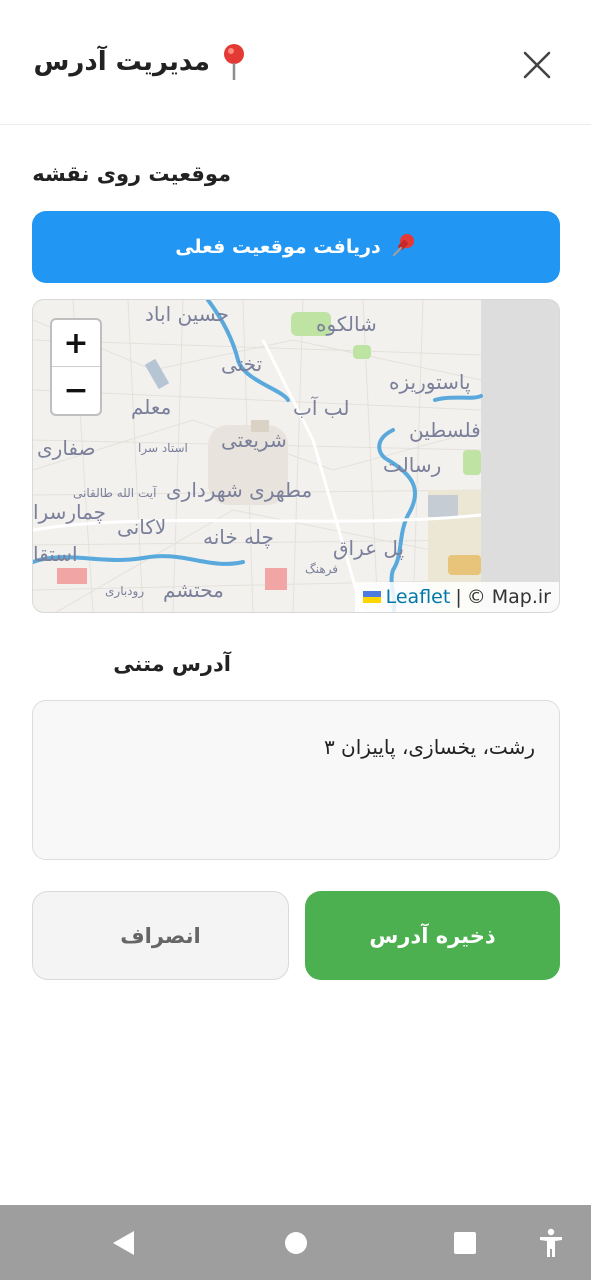 Image resolution: width=591 pixels, height=1280 pixels. I want to click on mapir-attribution: © Map.ir, so click(508, 597).